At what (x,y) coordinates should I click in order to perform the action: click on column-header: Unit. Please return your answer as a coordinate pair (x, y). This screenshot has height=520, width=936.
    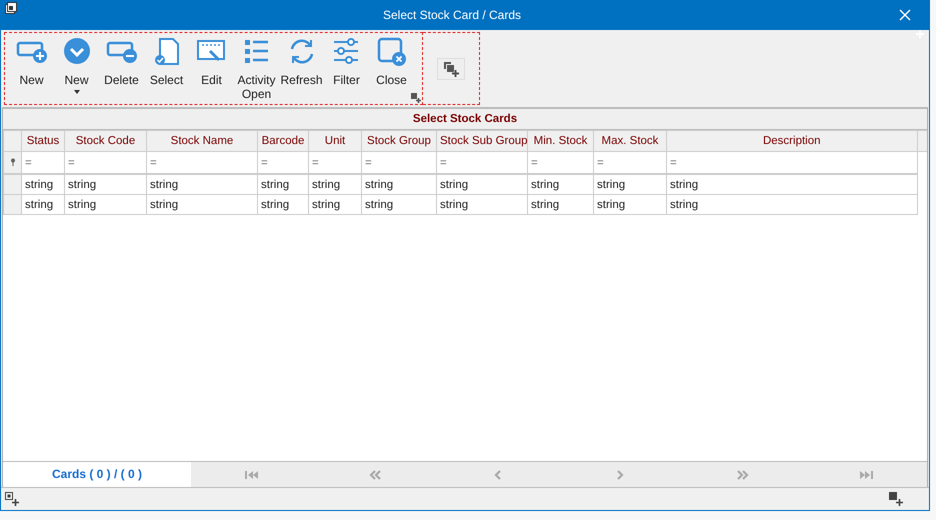
    Looking at the image, I should click on (335, 141).